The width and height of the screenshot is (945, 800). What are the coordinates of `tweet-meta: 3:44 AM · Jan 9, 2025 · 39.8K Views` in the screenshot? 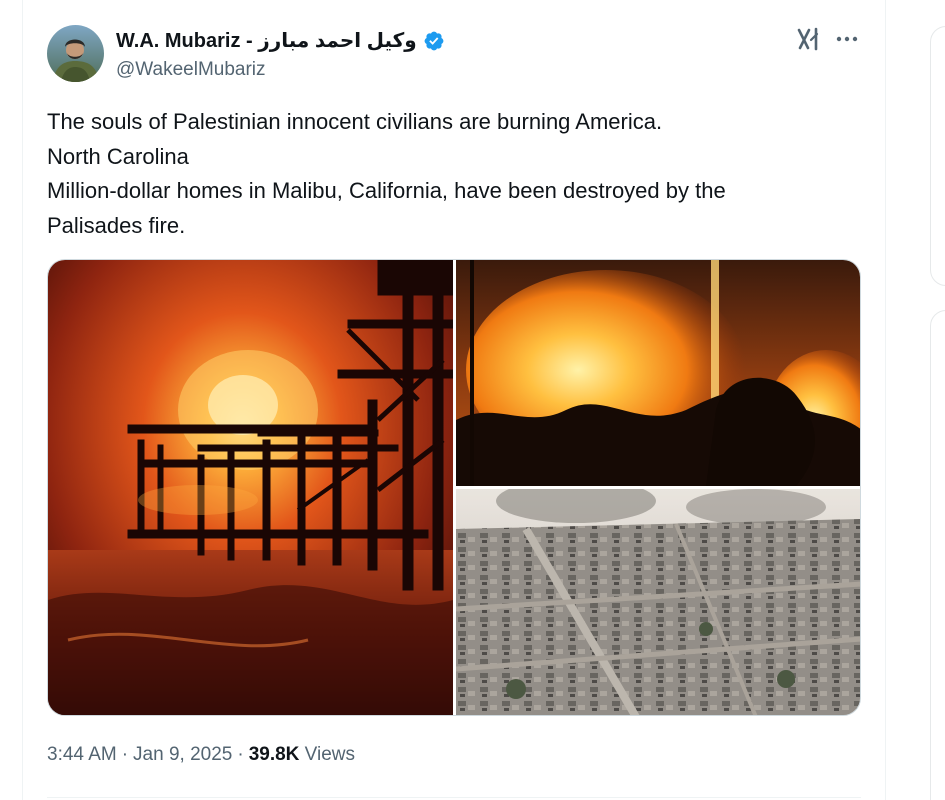 It's located at (201, 755).